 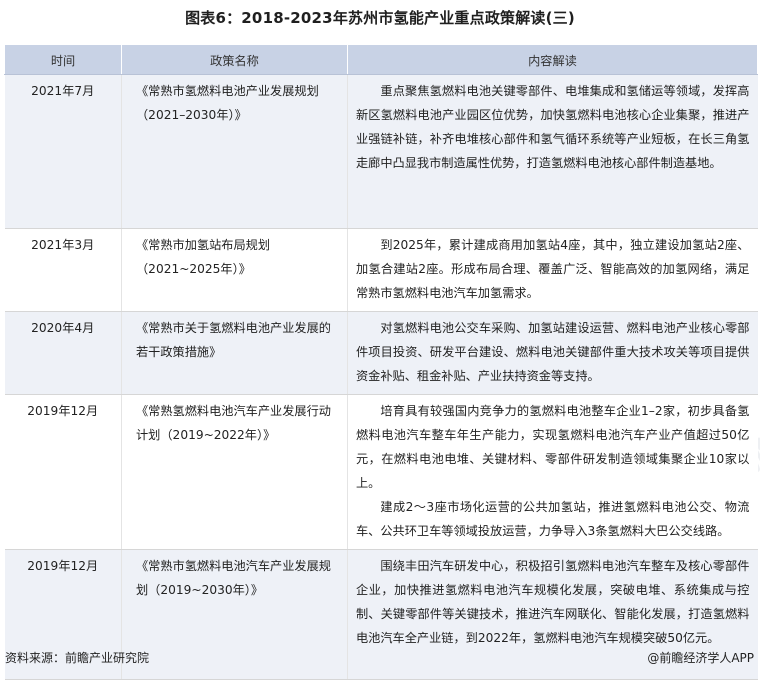 What do you see at coordinates (63, 151) in the screenshot?
I see `cell-time: 2021年7月` at bounding box center [63, 151].